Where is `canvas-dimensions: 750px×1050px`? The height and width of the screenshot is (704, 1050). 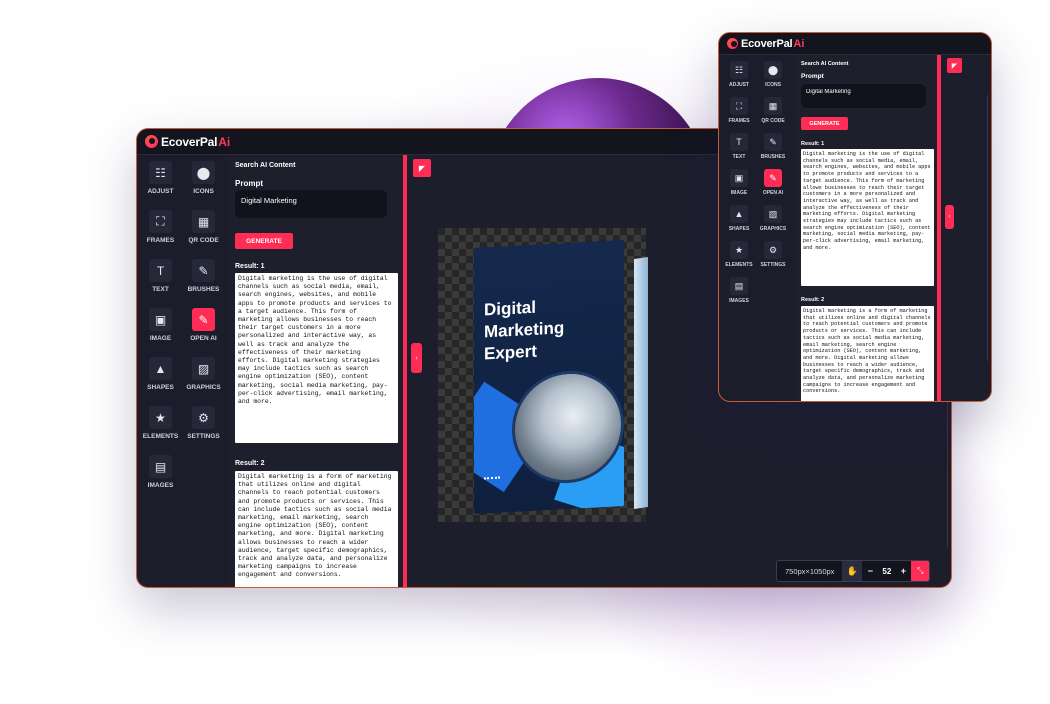
canvas-dimensions: 750px×1050px is located at coordinates (810, 571).